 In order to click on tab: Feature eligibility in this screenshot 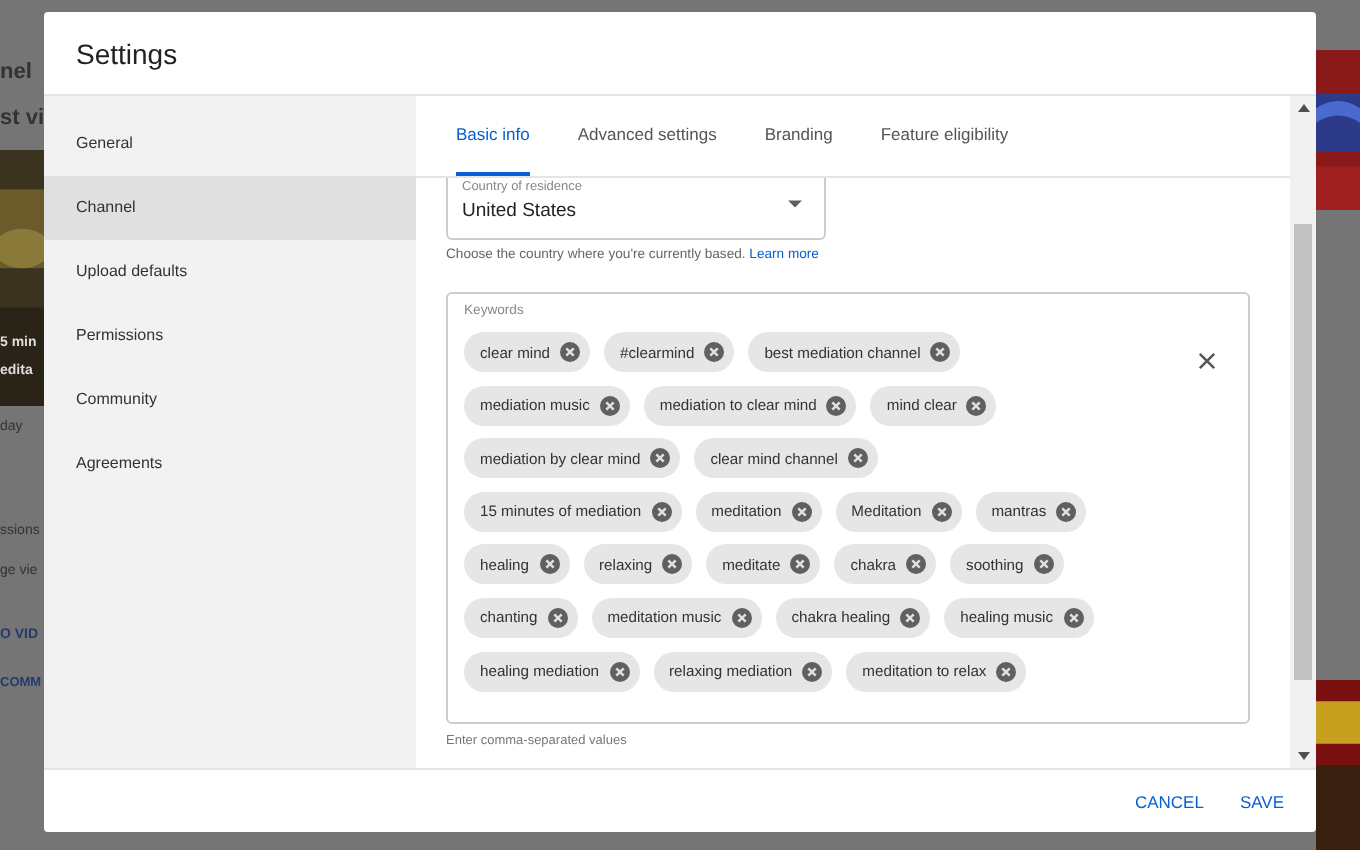, I will do `click(944, 136)`.